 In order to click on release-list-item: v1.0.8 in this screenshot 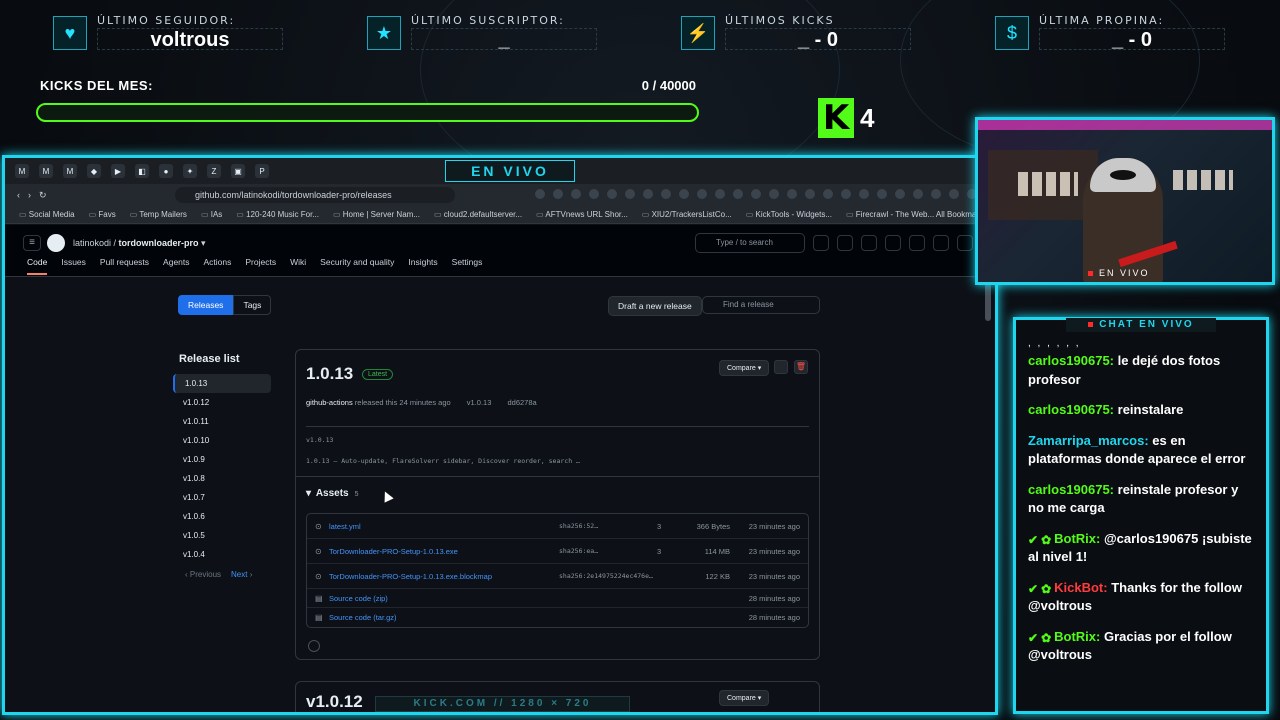, I will do `click(222, 478)`.